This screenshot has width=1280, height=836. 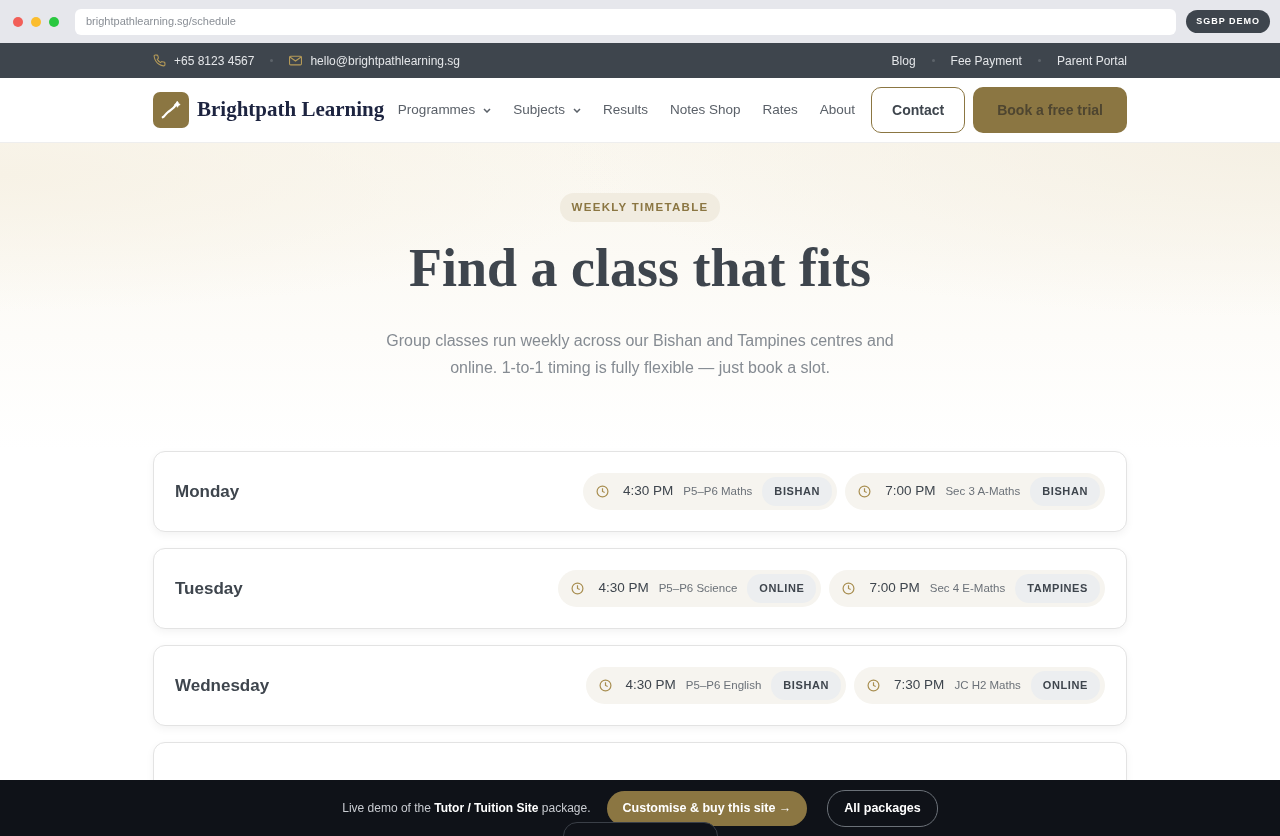 I want to click on nav-link: Subjects, so click(x=547, y=110).